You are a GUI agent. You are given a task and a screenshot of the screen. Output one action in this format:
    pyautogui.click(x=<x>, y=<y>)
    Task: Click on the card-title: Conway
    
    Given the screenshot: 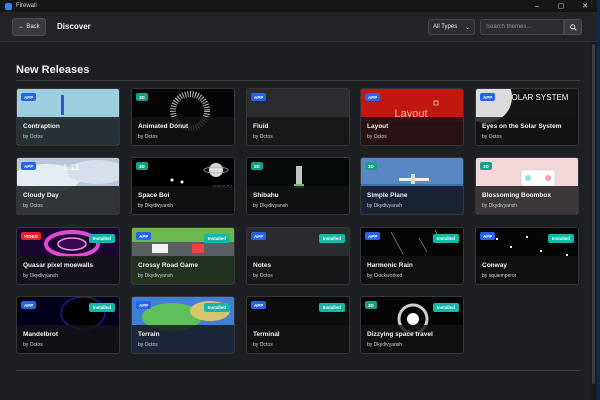 What is the action you would take?
    pyautogui.click(x=494, y=265)
    